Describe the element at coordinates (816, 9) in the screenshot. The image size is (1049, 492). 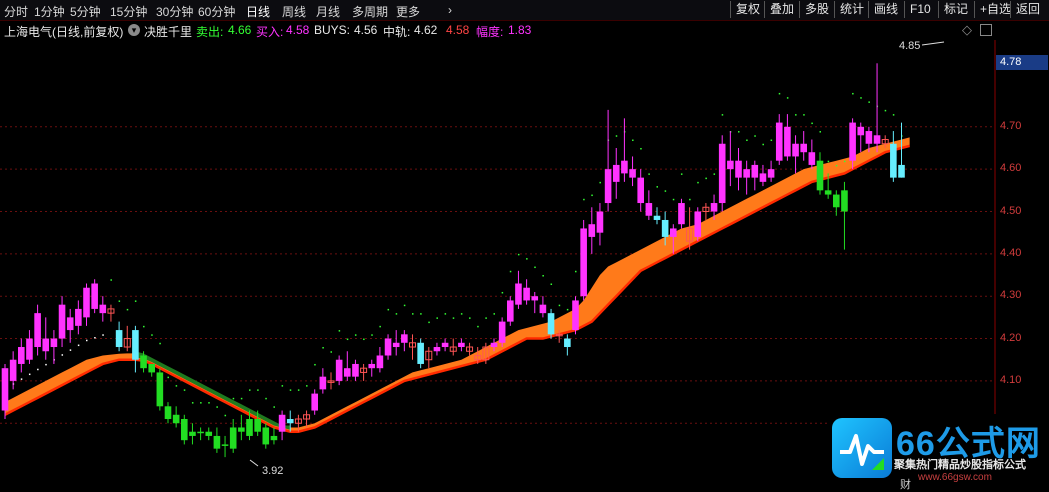
I see `multi-stock-button: 多股` at that location.